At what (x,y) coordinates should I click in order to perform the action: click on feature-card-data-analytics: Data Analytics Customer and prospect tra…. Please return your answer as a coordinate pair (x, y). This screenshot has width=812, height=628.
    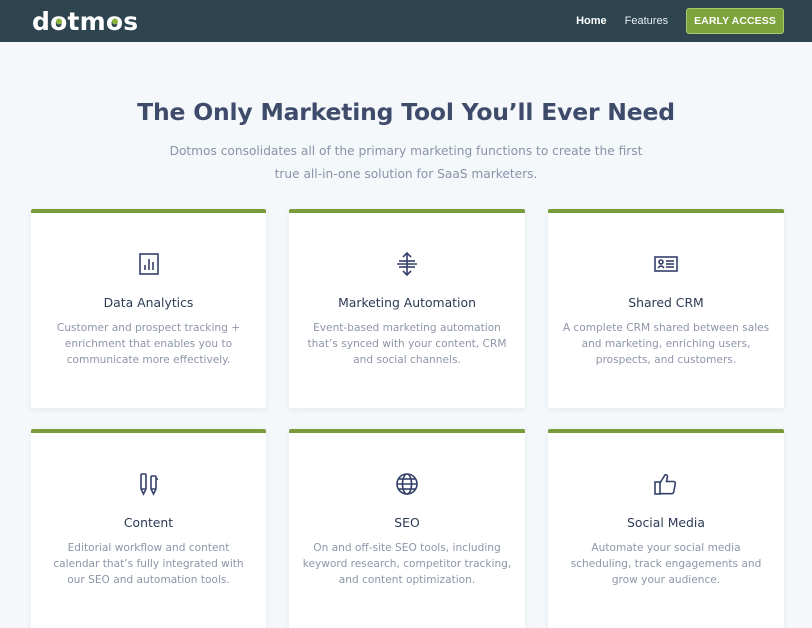
    Looking at the image, I should click on (148, 308).